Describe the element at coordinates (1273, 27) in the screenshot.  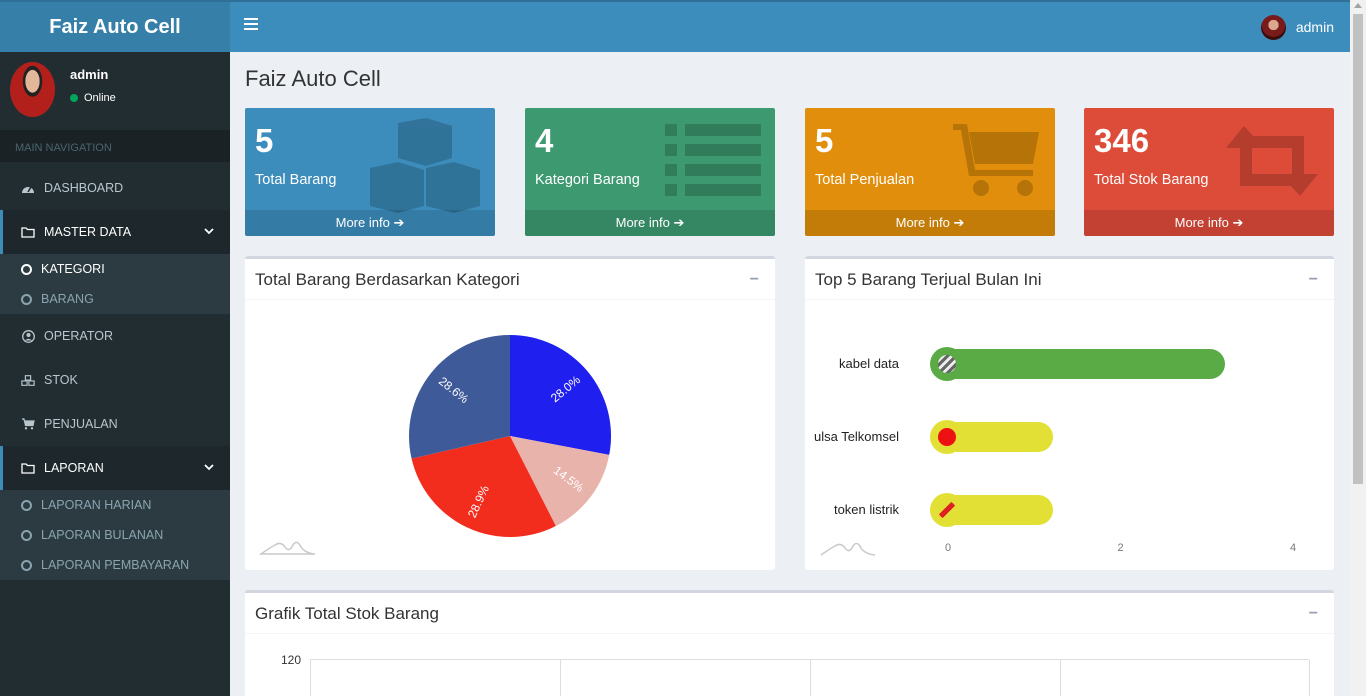
I see `avatar` at that location.